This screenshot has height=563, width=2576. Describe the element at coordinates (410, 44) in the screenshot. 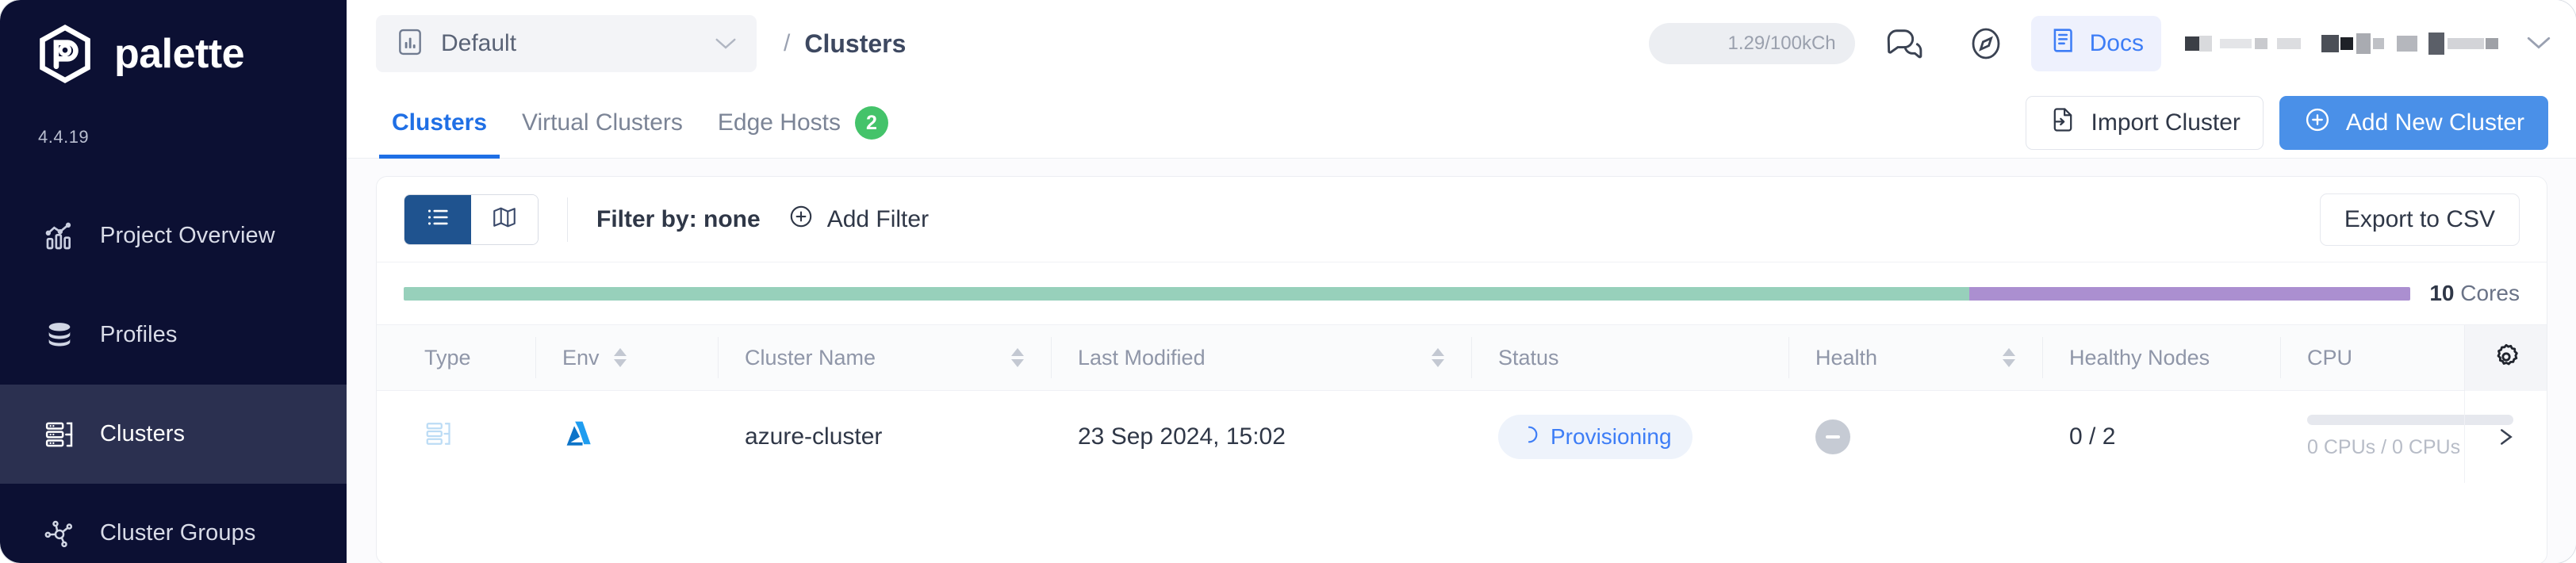

I see `chart-report-icon` at that location.